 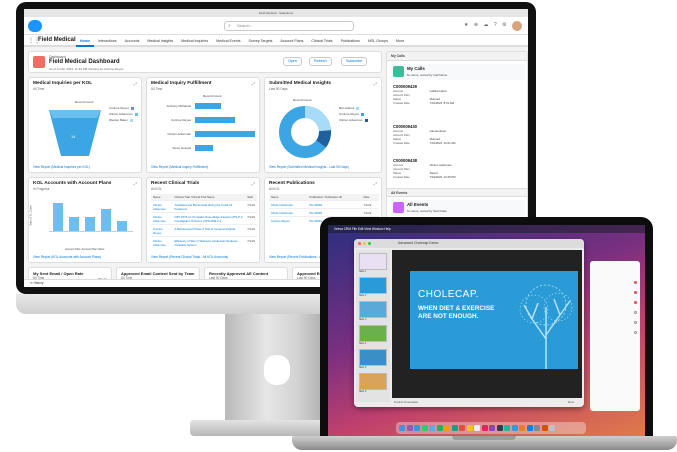 What do you see at coordinates (456, 308) in the screenshot?
I see `slide-tagline-line: WHEN DIET & EXERCISE` at bounding box center [456, 308].